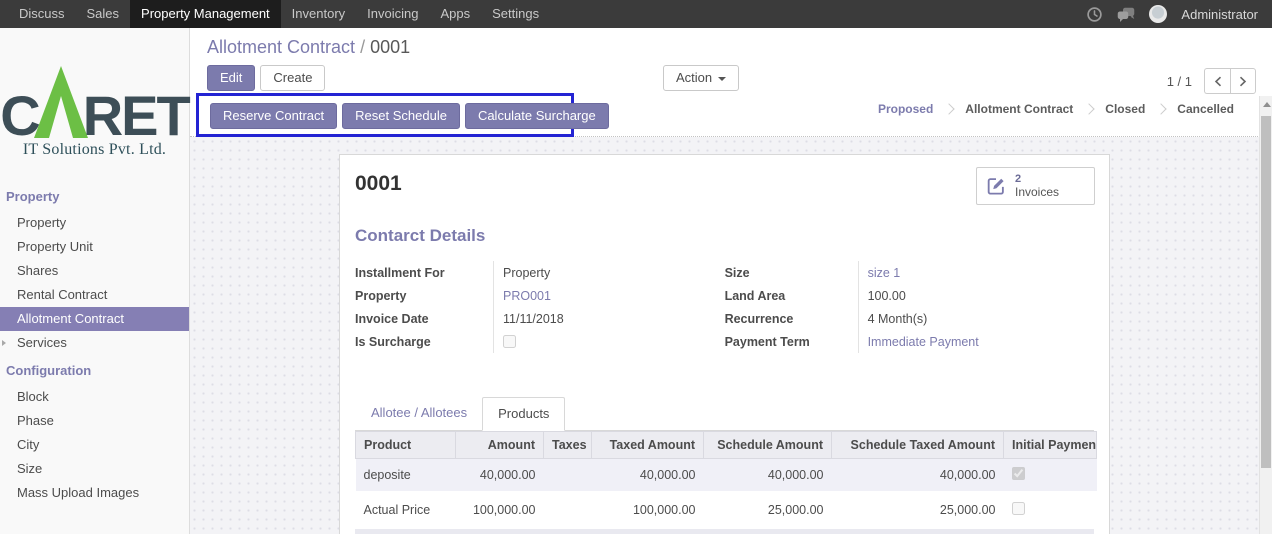 This screenshot has width=1272, height=534. What do you see at coordinates (1018, 473) in the screenshot?
I see `initial-payment-checkbox` at bounding box center [1018, 473].